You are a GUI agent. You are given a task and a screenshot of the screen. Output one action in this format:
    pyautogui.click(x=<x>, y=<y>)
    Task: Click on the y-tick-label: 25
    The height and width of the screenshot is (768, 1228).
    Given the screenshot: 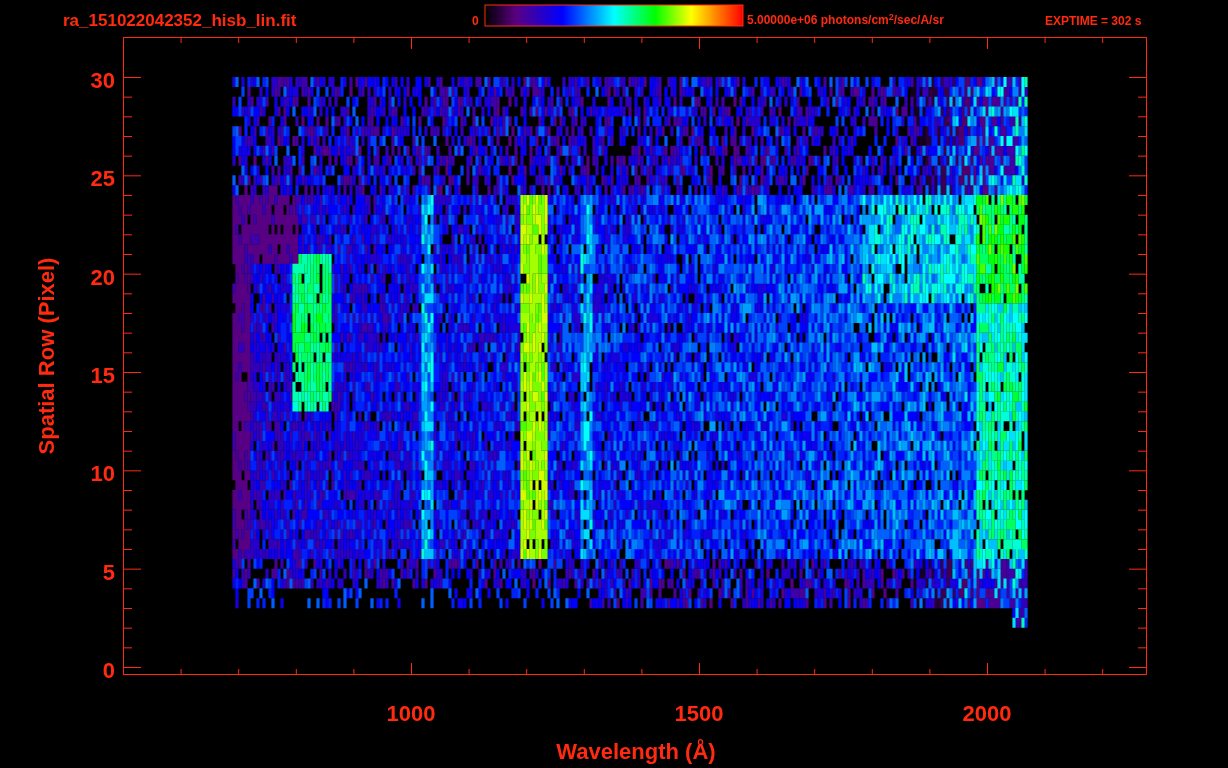 What is the action you would take?
    pyautogui.click(x=102, y=179)
    